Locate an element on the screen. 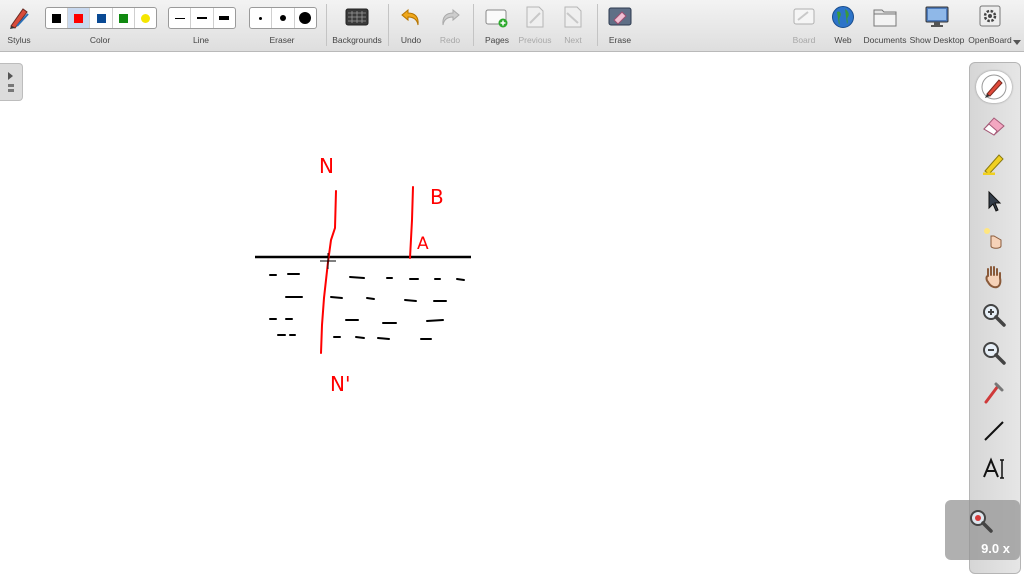 This screenshot has width=1024, height=576. water-dashes is located at coordinates (367, 306).